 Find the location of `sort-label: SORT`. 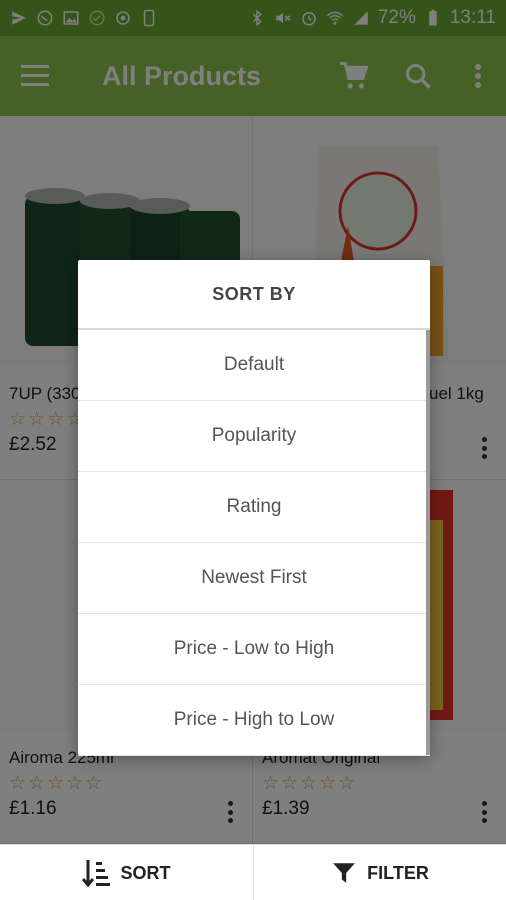

sort-label: SORT is located at coordinates (145, 872).